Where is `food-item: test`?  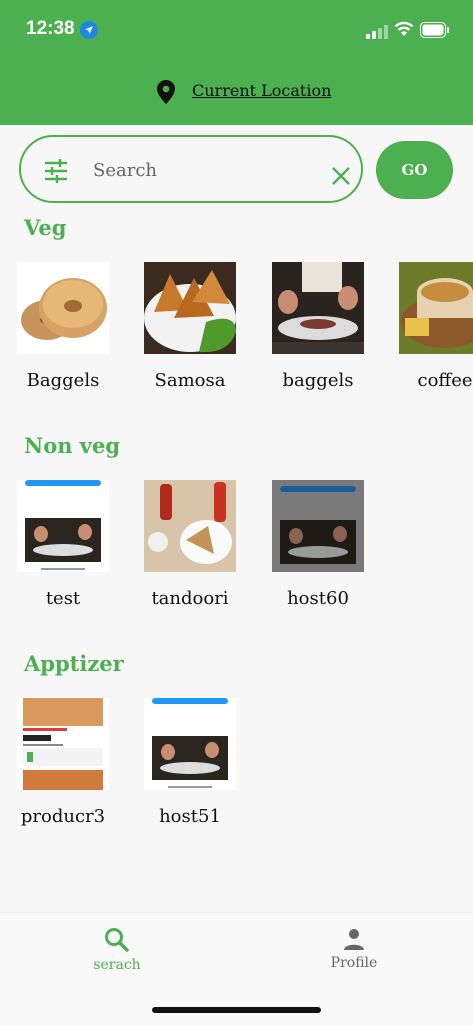 food-item: test is located at coordinates (63, 544).